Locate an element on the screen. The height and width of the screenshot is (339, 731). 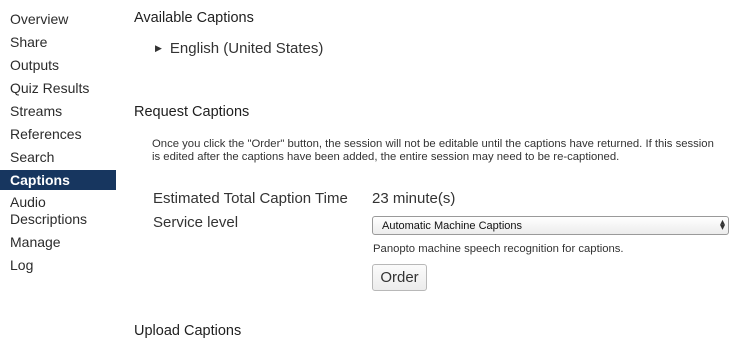
sidebar-item-manage: Manage is located at coordinates (63, 242).